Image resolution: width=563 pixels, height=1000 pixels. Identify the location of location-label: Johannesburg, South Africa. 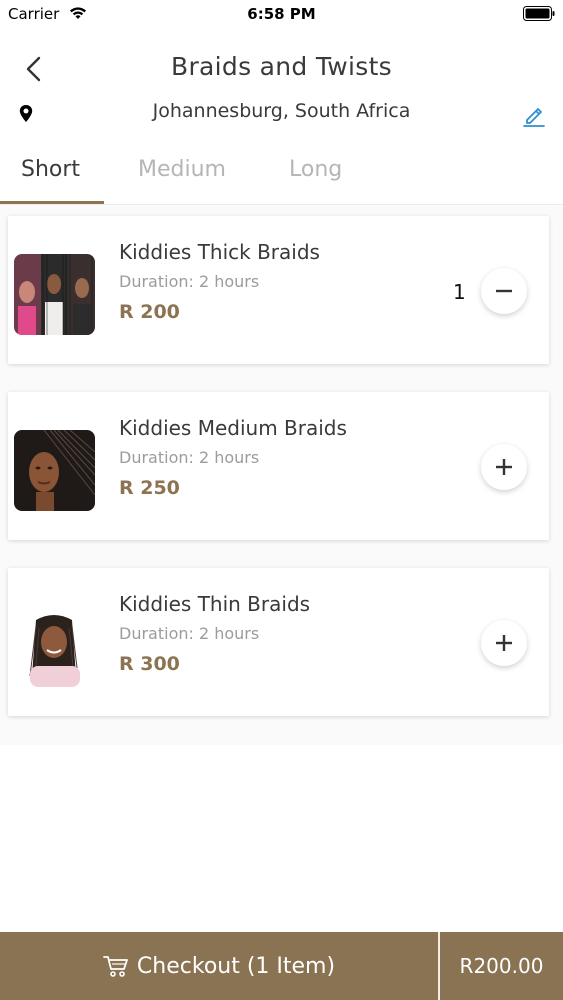
(281, 111).